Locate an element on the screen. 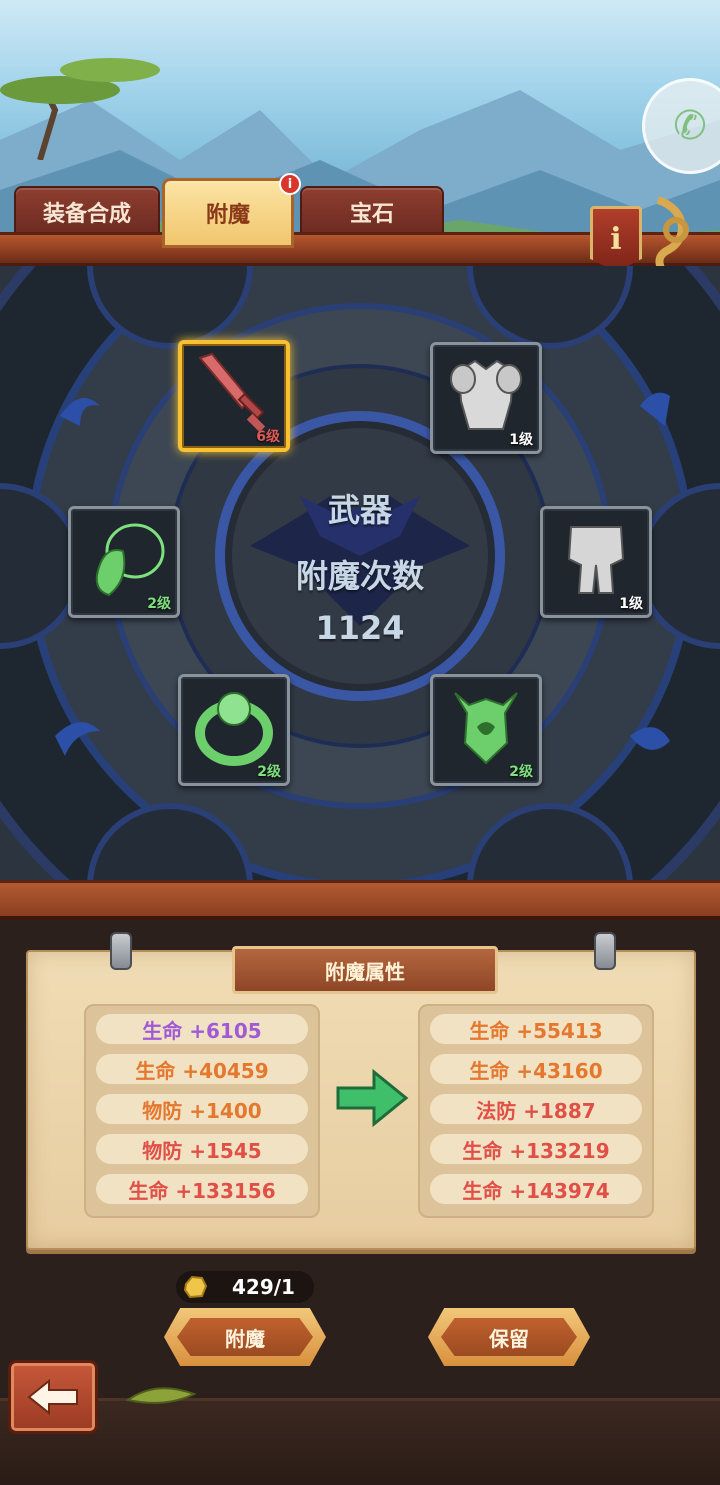 This screenshot has height=1485, width=720. info-icon: i is located at coordinates (616, 239).